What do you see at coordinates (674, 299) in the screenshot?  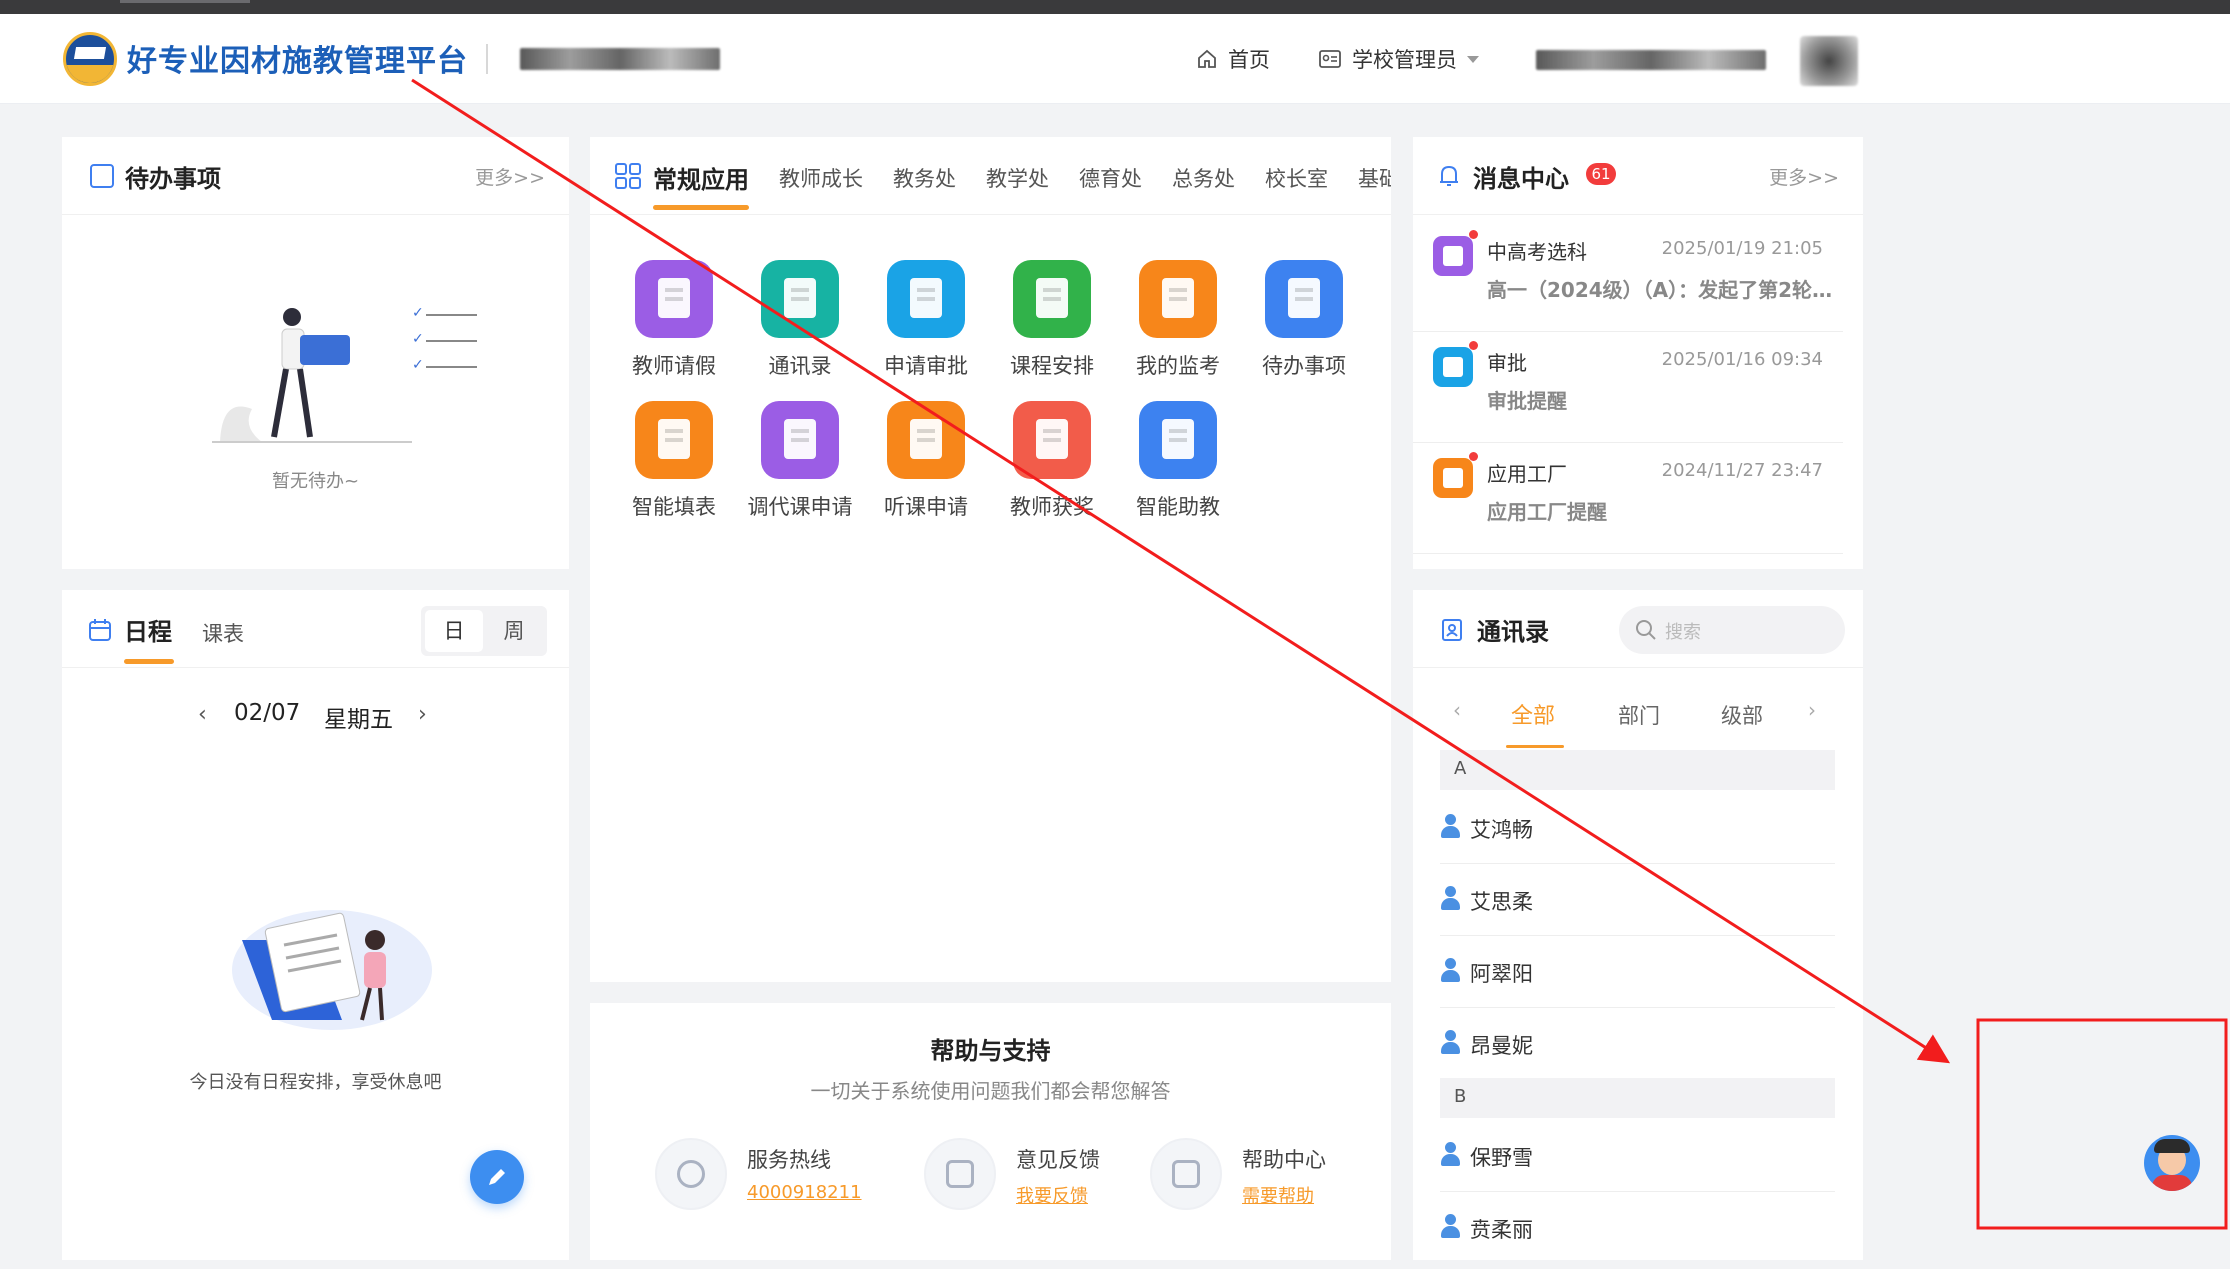 I see `teacher-leave-icon` at bounding box center [674, 299].